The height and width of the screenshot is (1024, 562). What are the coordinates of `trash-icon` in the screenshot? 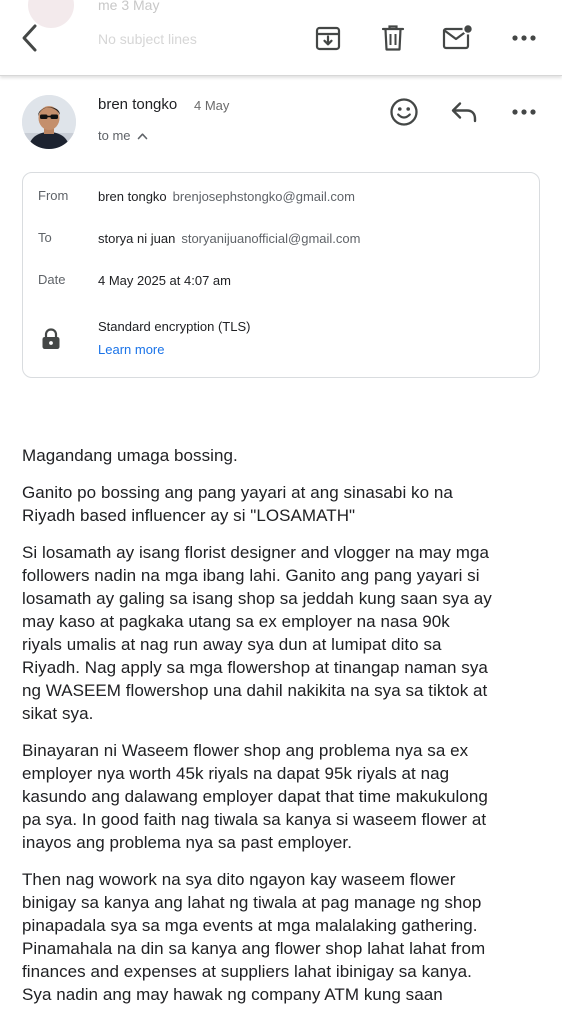 It's located at (393, 38).